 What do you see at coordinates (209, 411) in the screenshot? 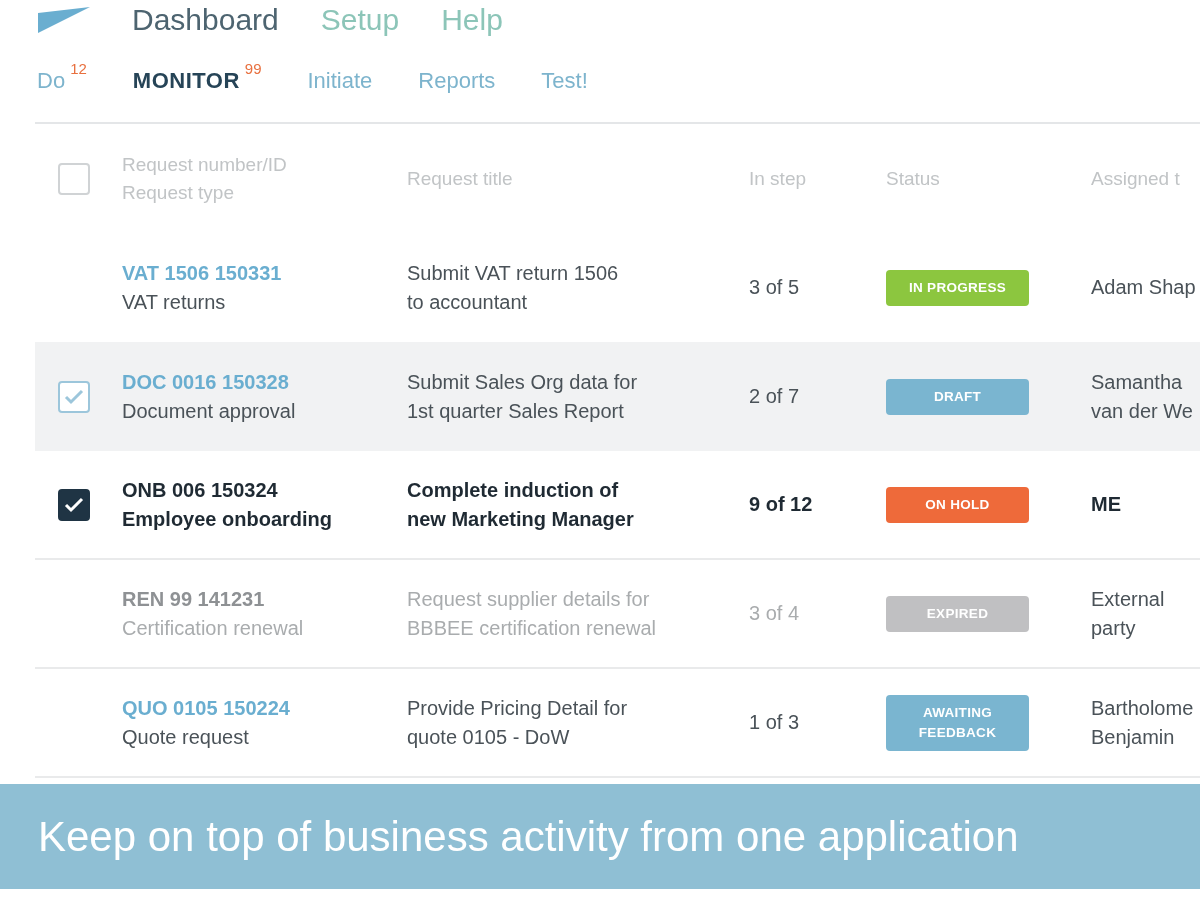
I see `request-type: Document approval` at bounding box center [209, 411].